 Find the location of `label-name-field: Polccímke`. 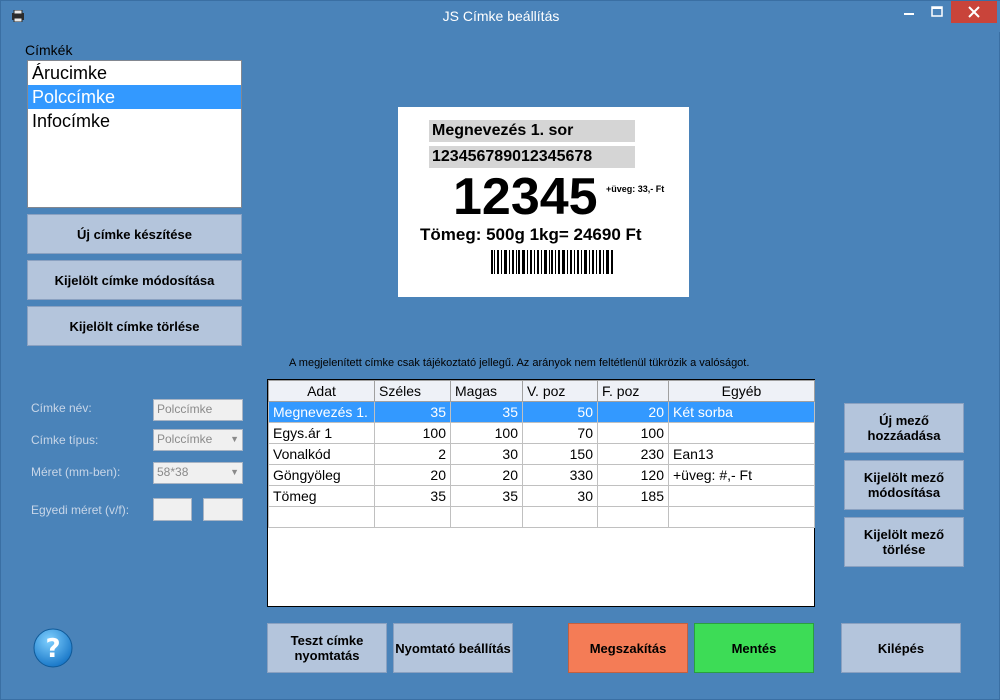

label-name-field: Polccímke is located at coordinates (198, 410).